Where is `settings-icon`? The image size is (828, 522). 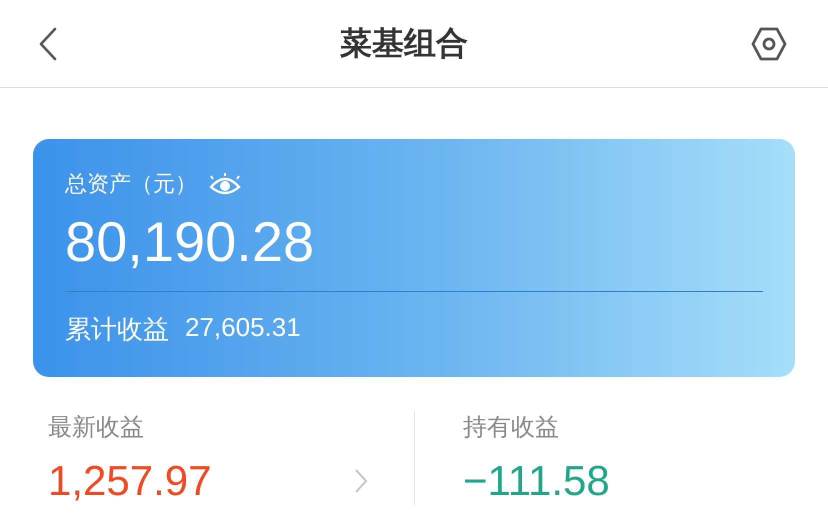 settings-icon is located at coordinates (769, 44).